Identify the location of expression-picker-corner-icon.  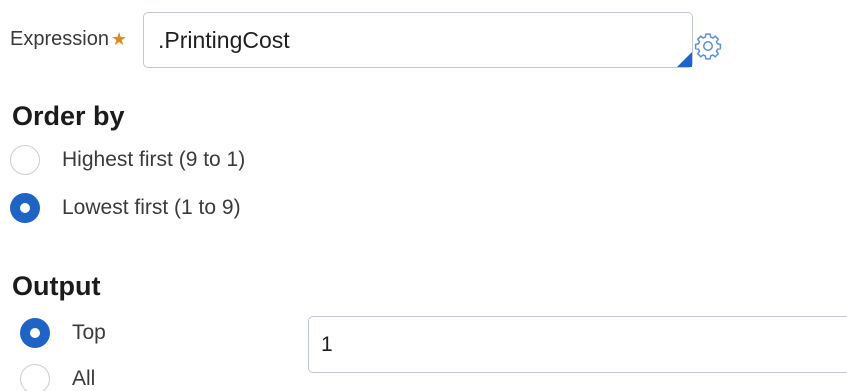
(684, 59).